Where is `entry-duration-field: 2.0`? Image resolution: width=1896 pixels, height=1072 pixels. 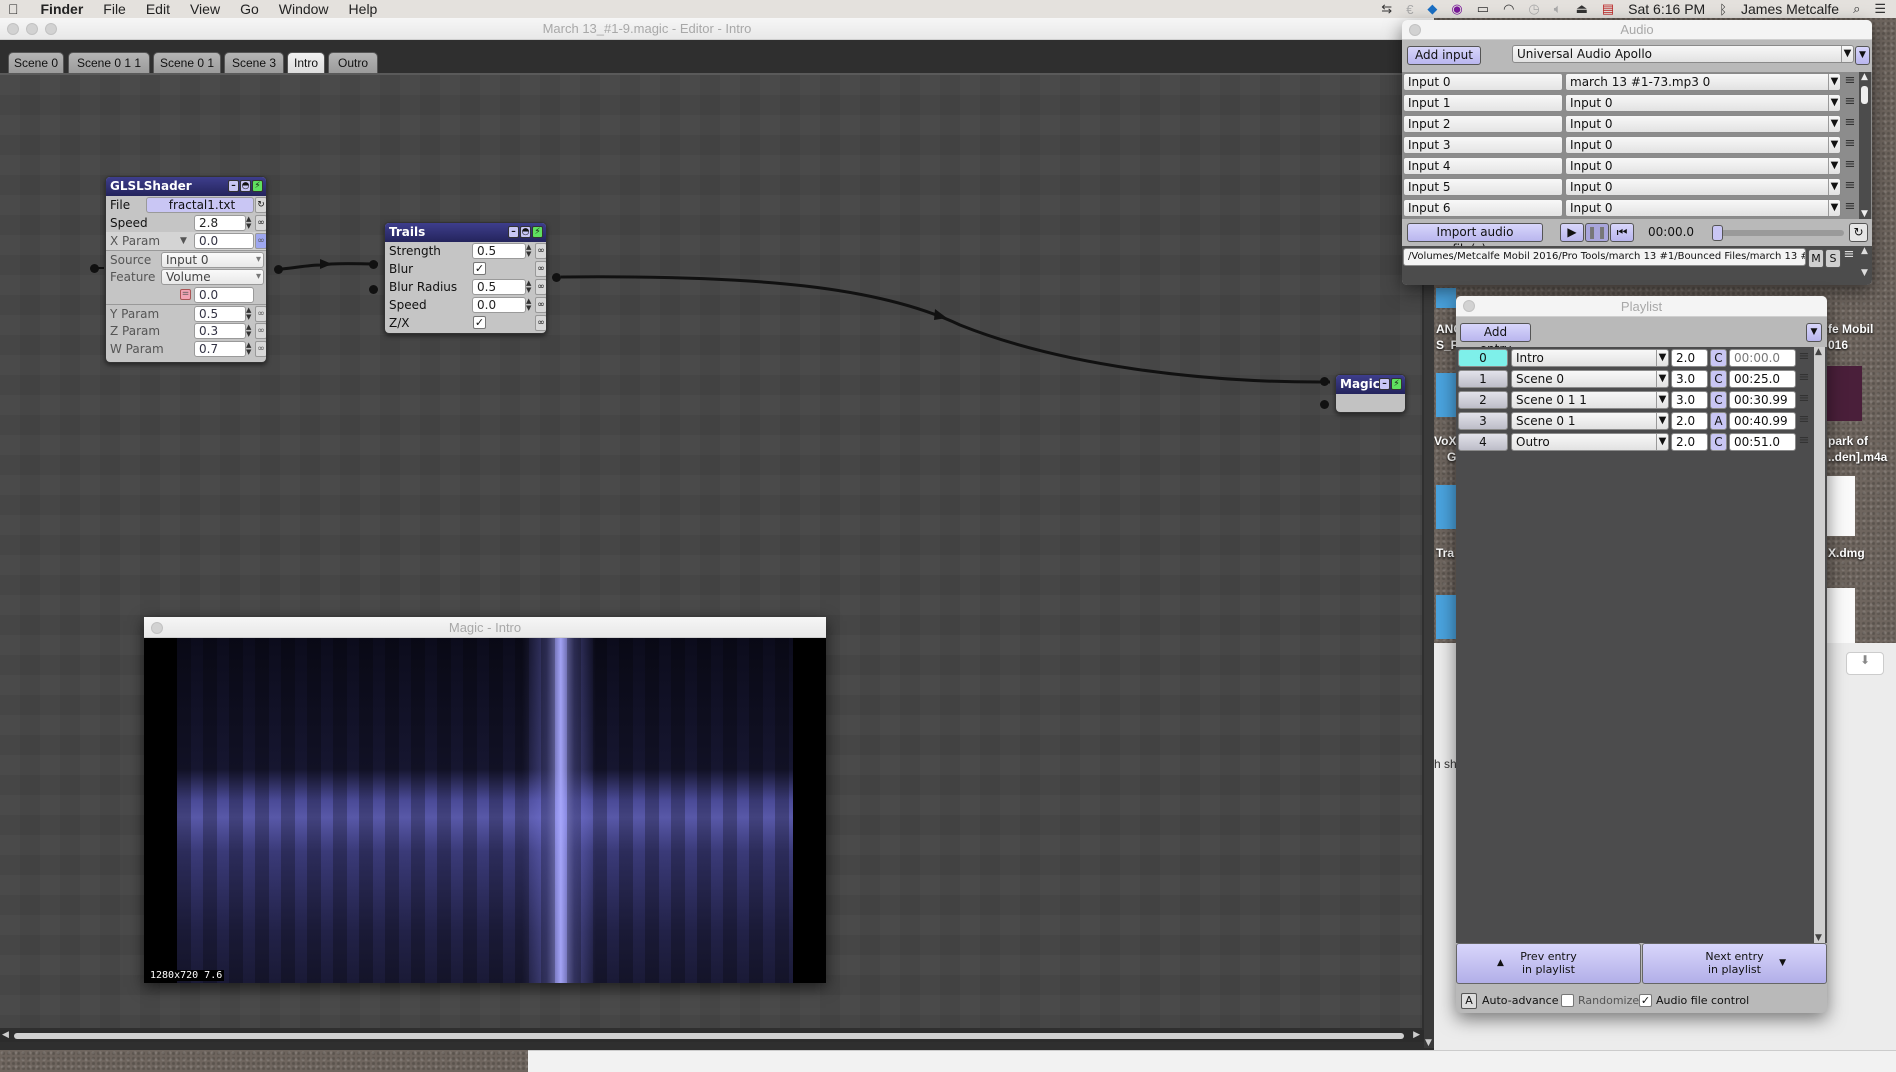
entry-duration-field: 2.0 is located at coordinates (1689, 358).